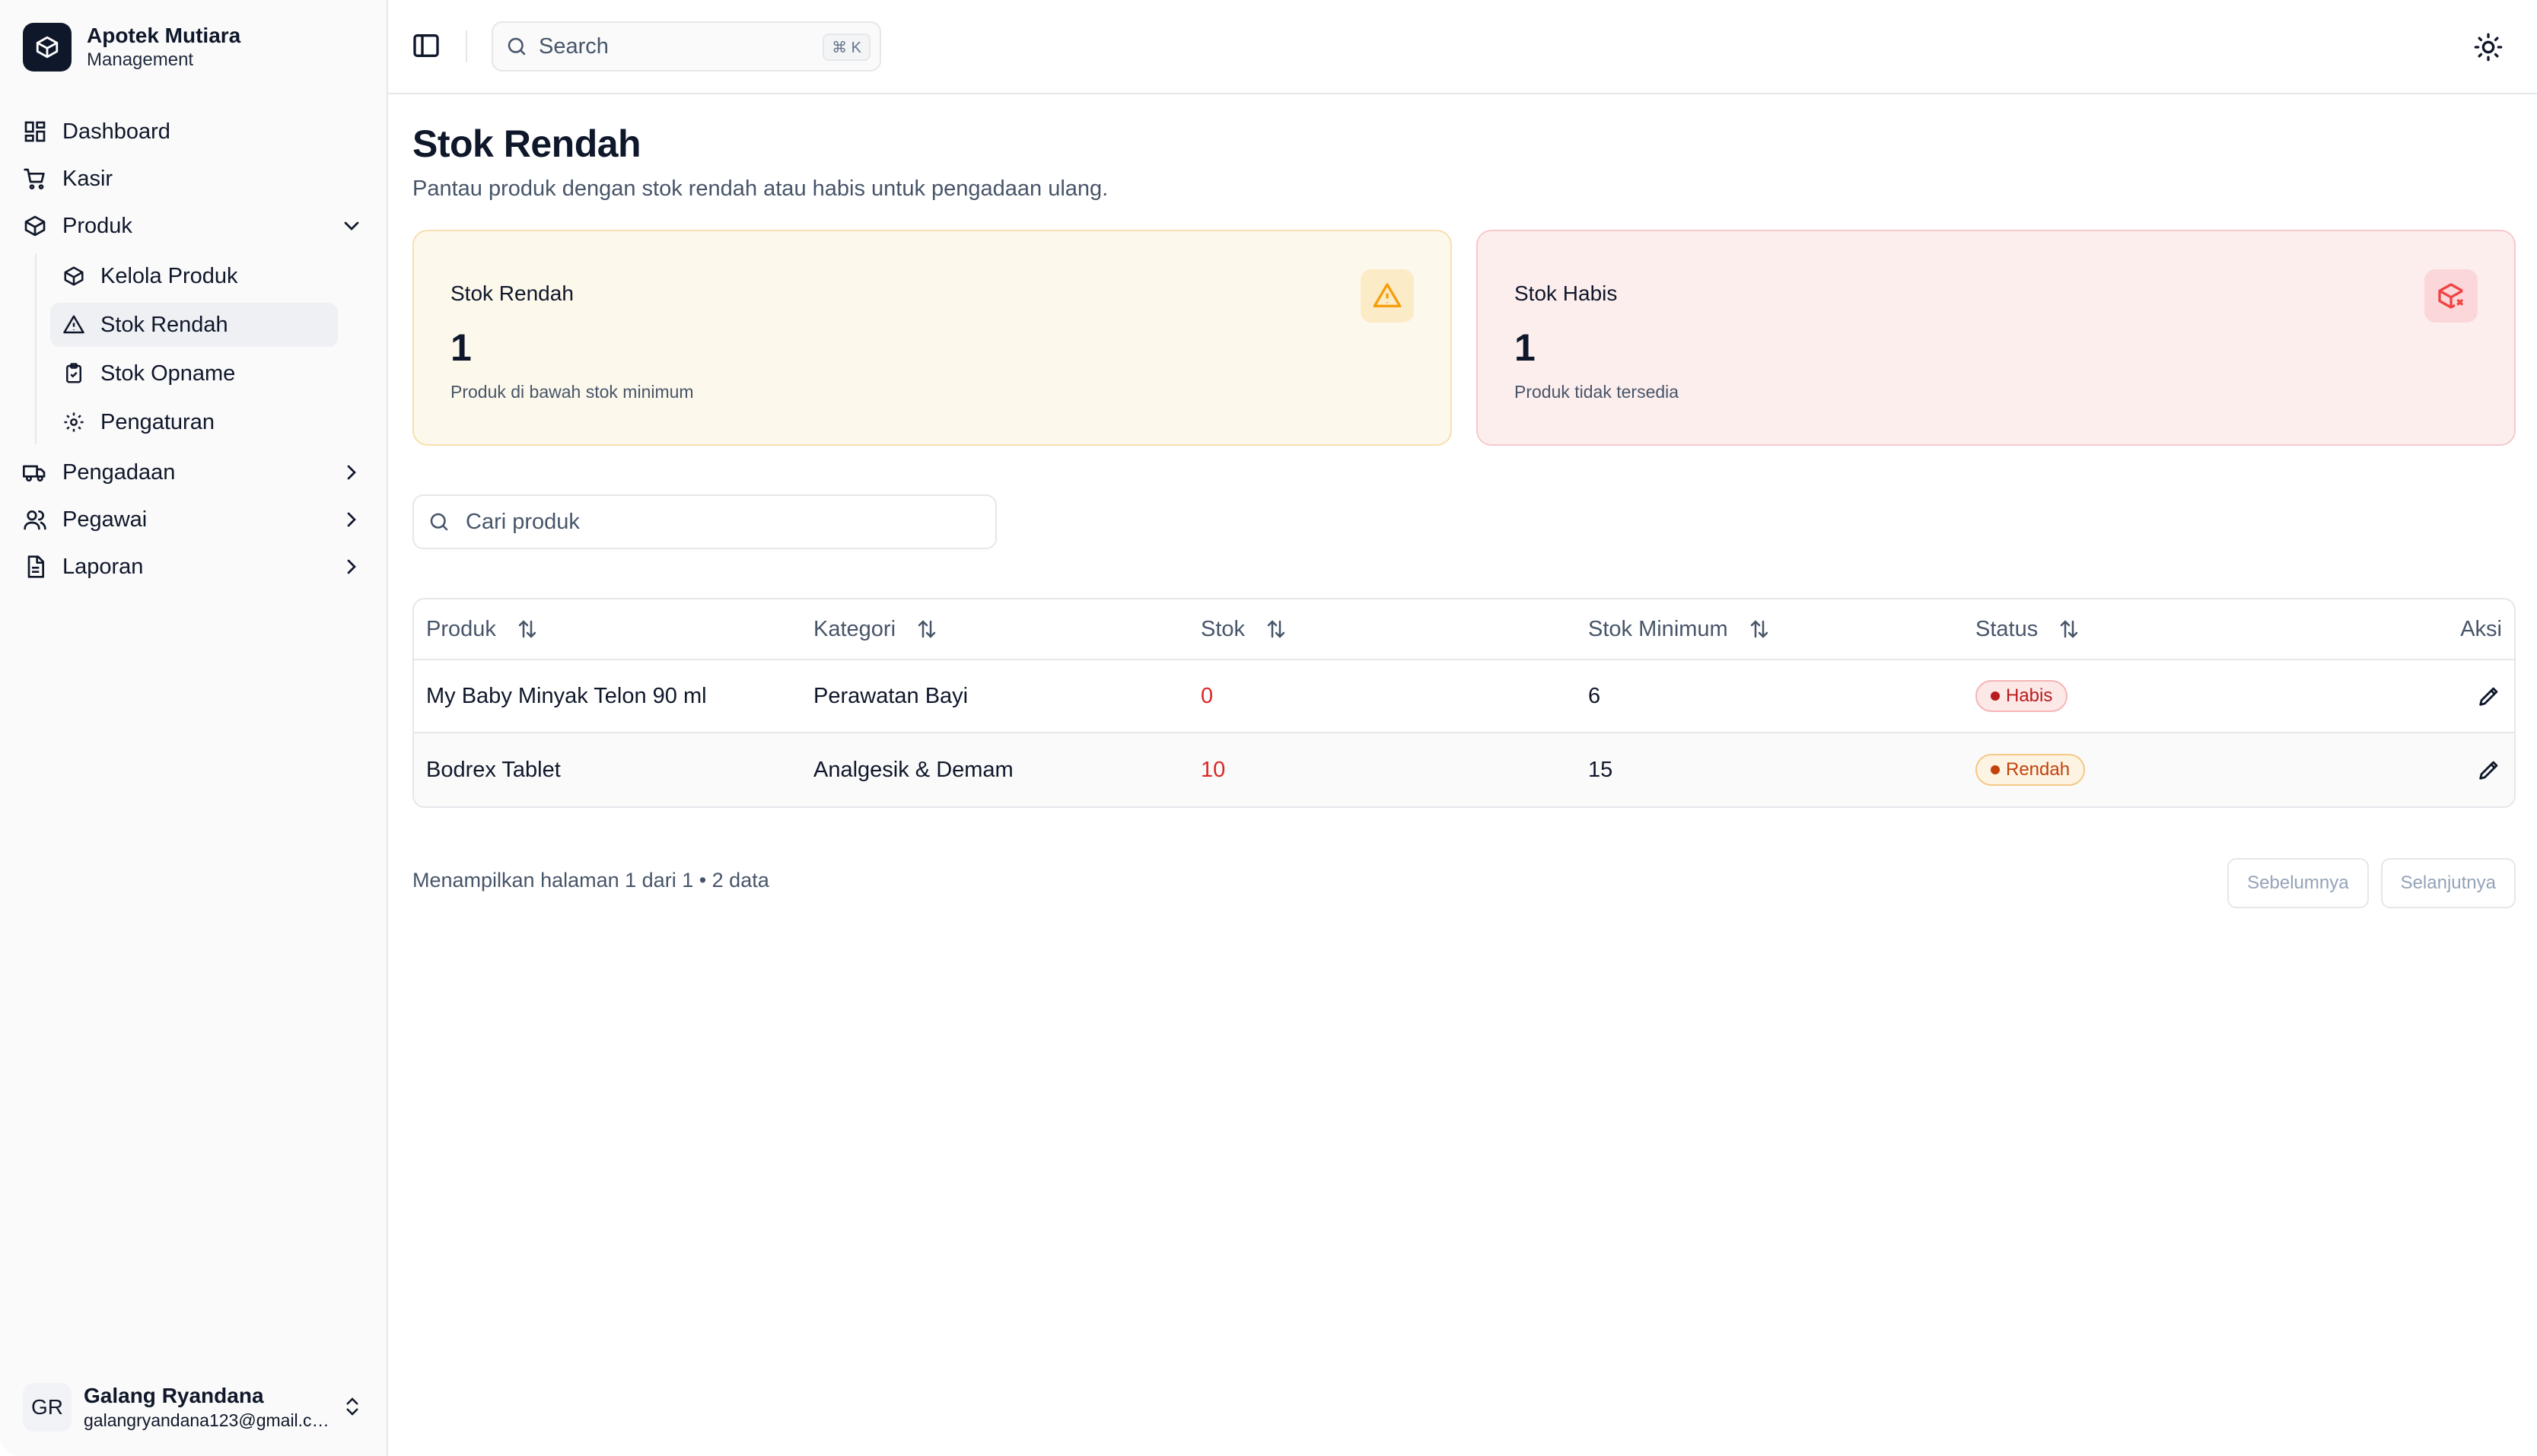  Describe the element at coordinates (590, 880) in the screenshot. I see `pagination-info: Menampilkan halaman 1 dari 1 • 2 data` at that location.